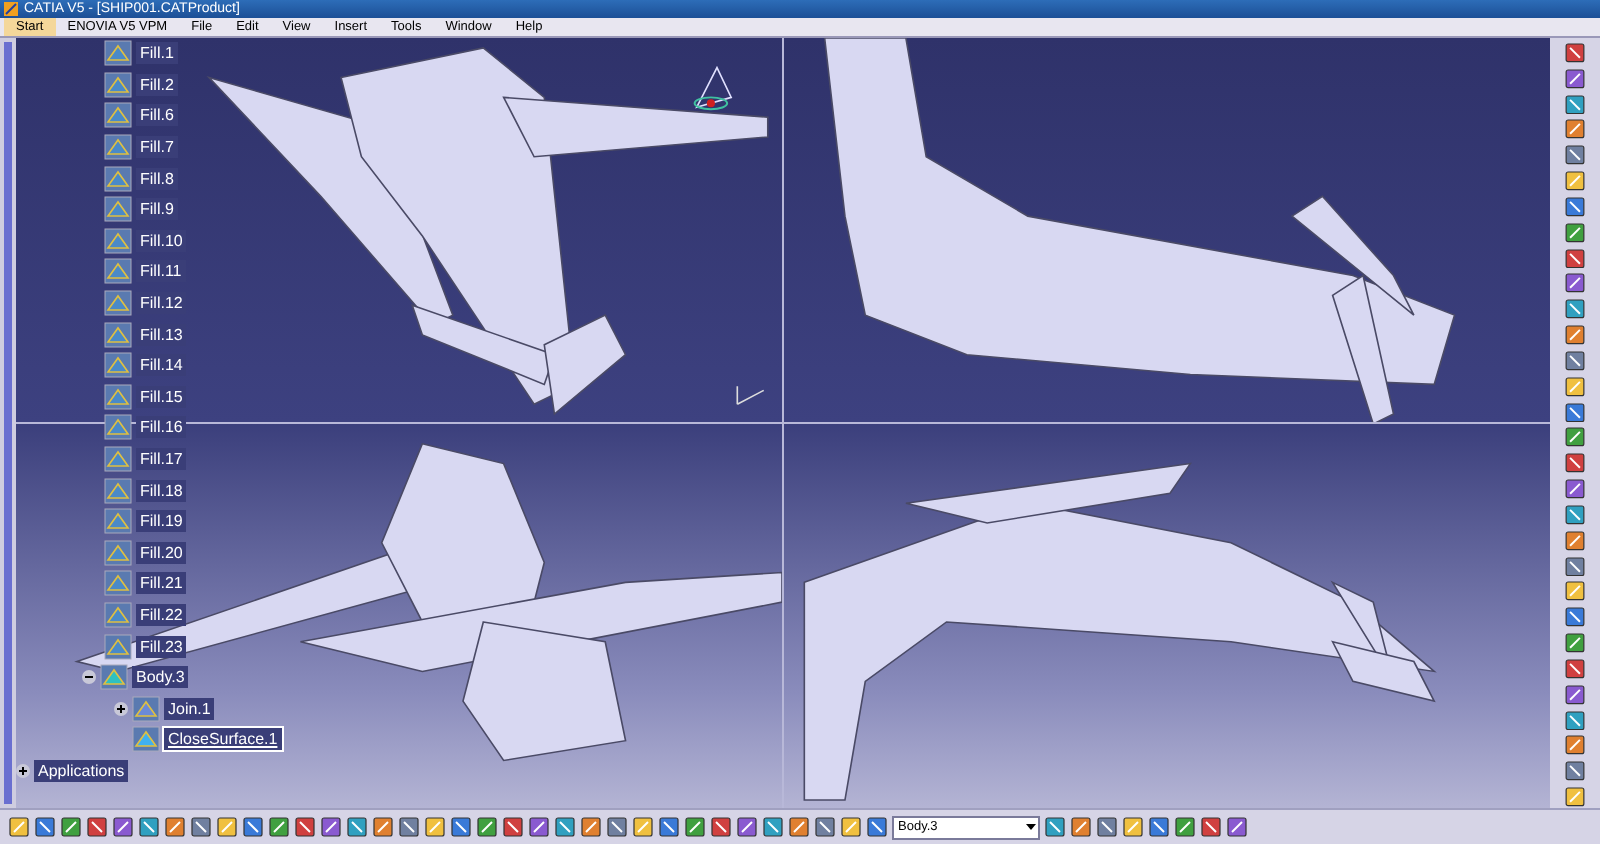  Describe the element at coordinates (160, 677) in the screenshot. I see `tree-item: Body.3` at that location.